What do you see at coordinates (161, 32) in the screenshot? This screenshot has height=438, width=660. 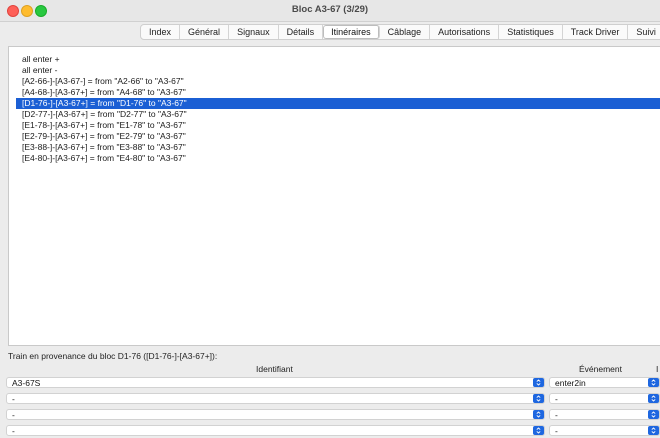 I see `tab-index: Index` at bounding box center [161, 32].